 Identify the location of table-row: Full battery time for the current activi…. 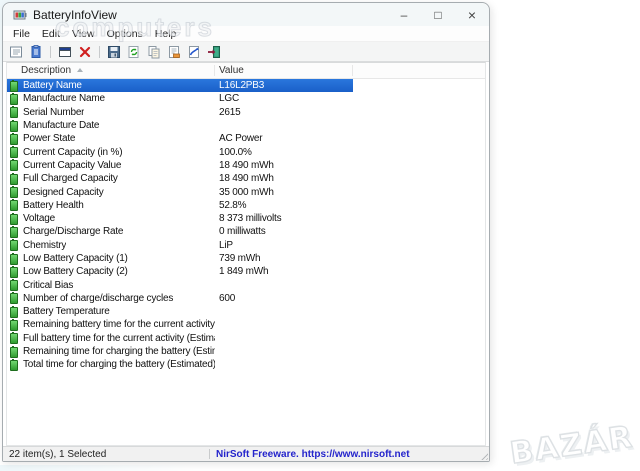
(180, 338).